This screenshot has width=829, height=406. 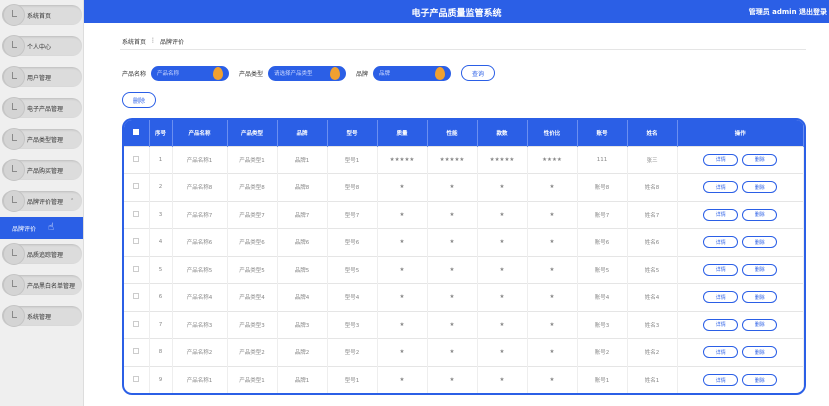 I want to click on top-header: 电子产品质量监管系统 管理员 admin 退出登录, so click(x=456, y=11).